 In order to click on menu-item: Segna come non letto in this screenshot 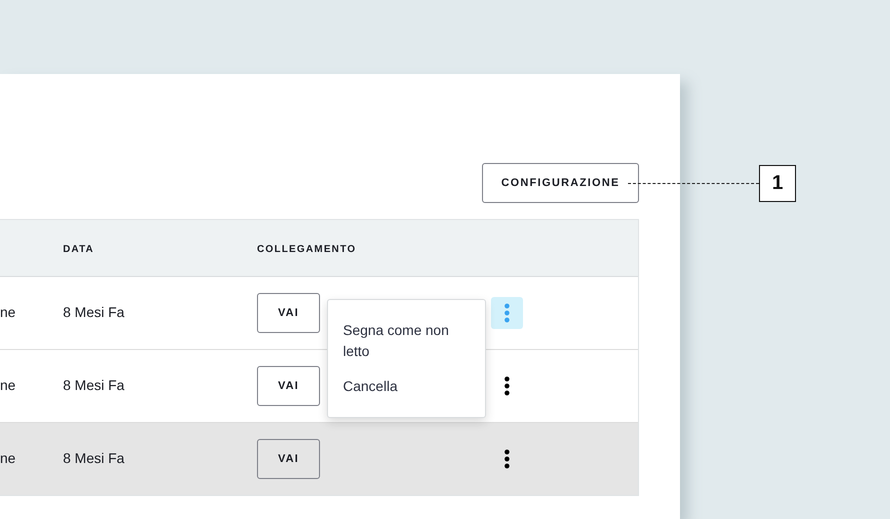, I will do `click(406, 342)`.